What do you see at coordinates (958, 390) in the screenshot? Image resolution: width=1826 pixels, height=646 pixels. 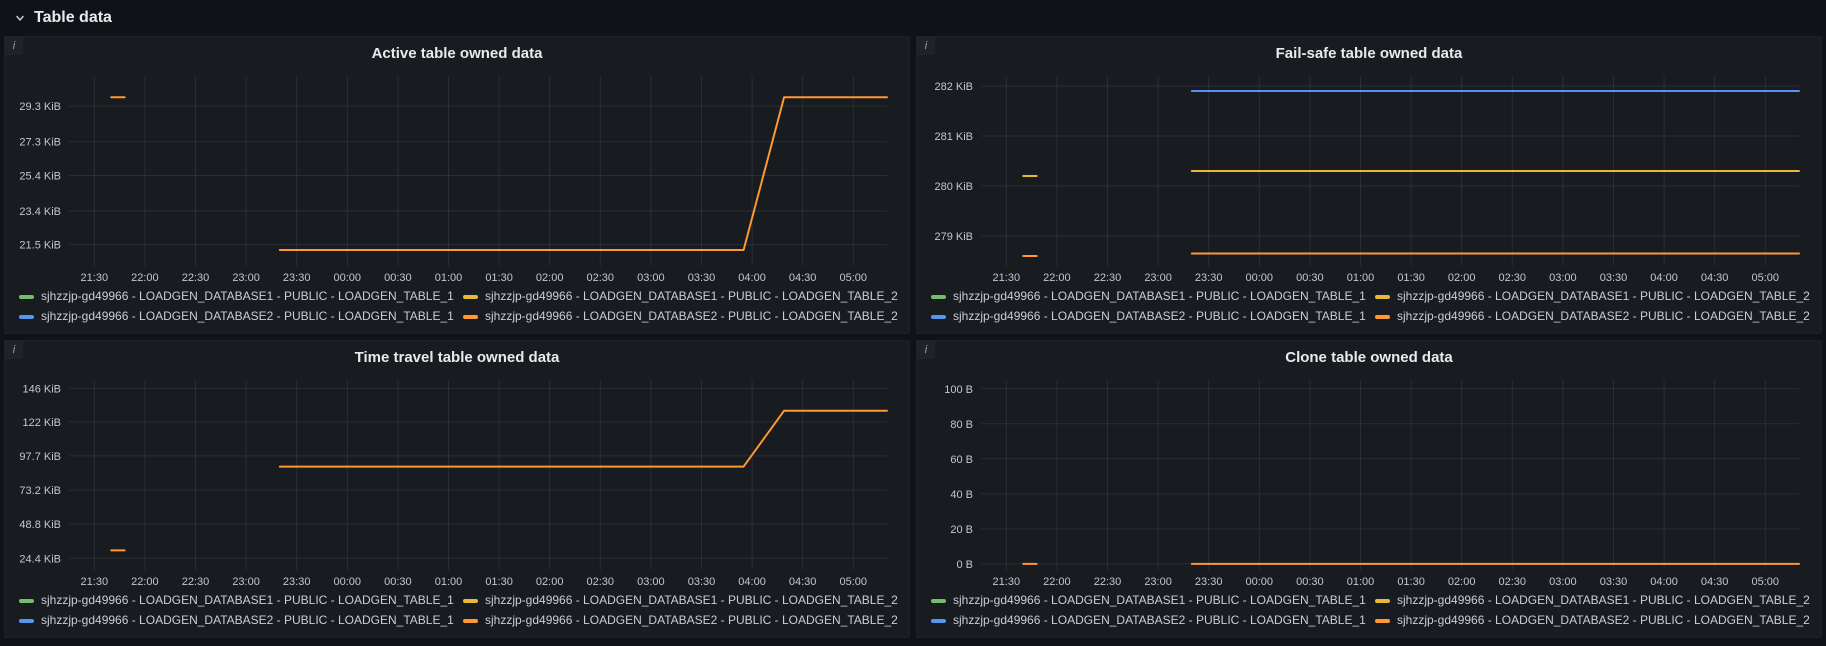 I see `y-tick-label: 100 B` at bounding box center [958, 390].